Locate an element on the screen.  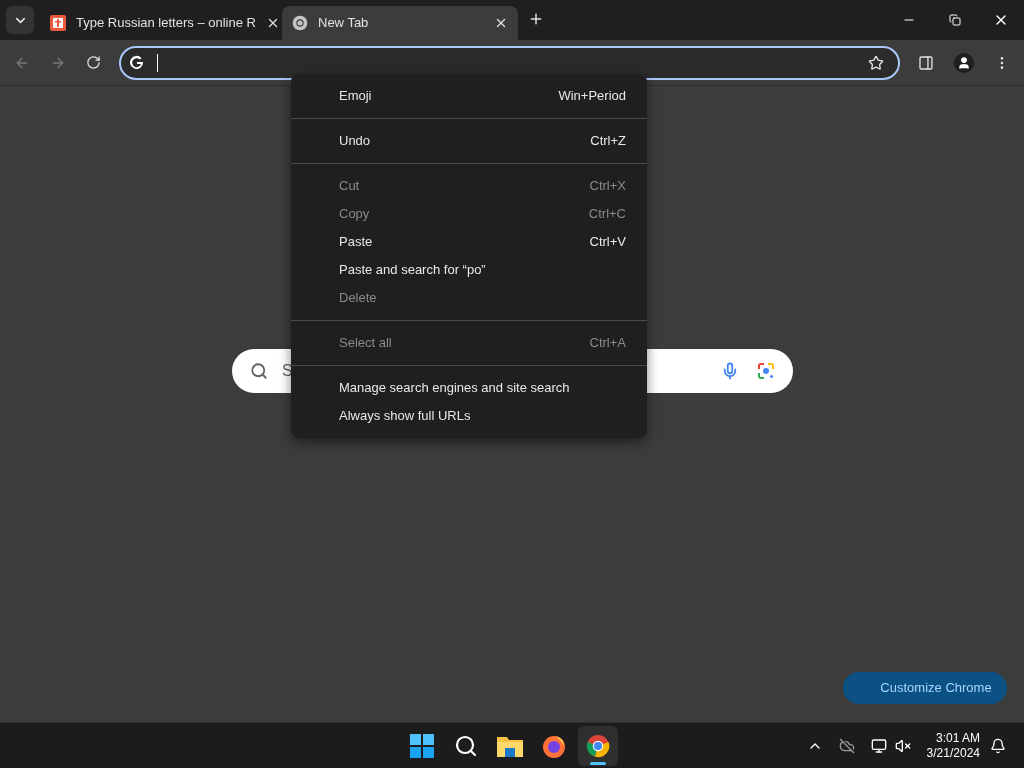
menu-item: Undo Ctrl+Z is located at coordinates (469, 141).